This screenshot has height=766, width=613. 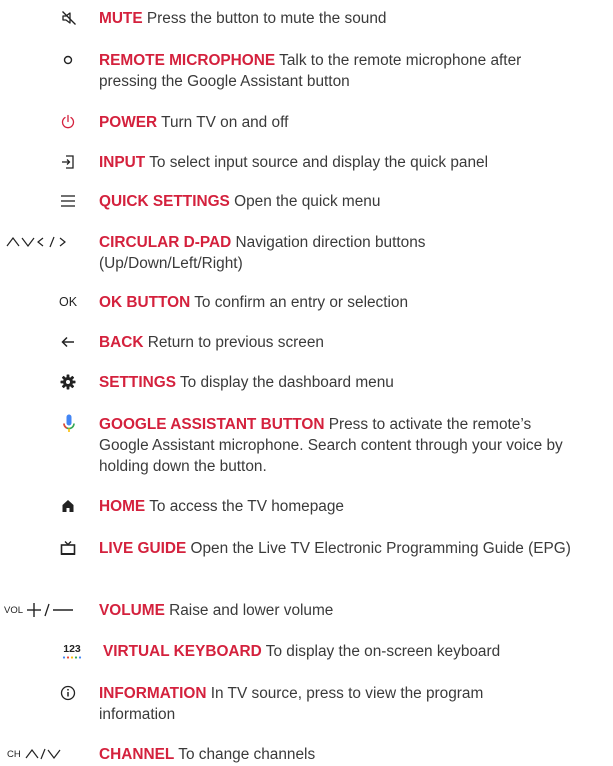 I want to click on item-description: SETTINGS To display the dashboard menu, so click(x=354, y=382).